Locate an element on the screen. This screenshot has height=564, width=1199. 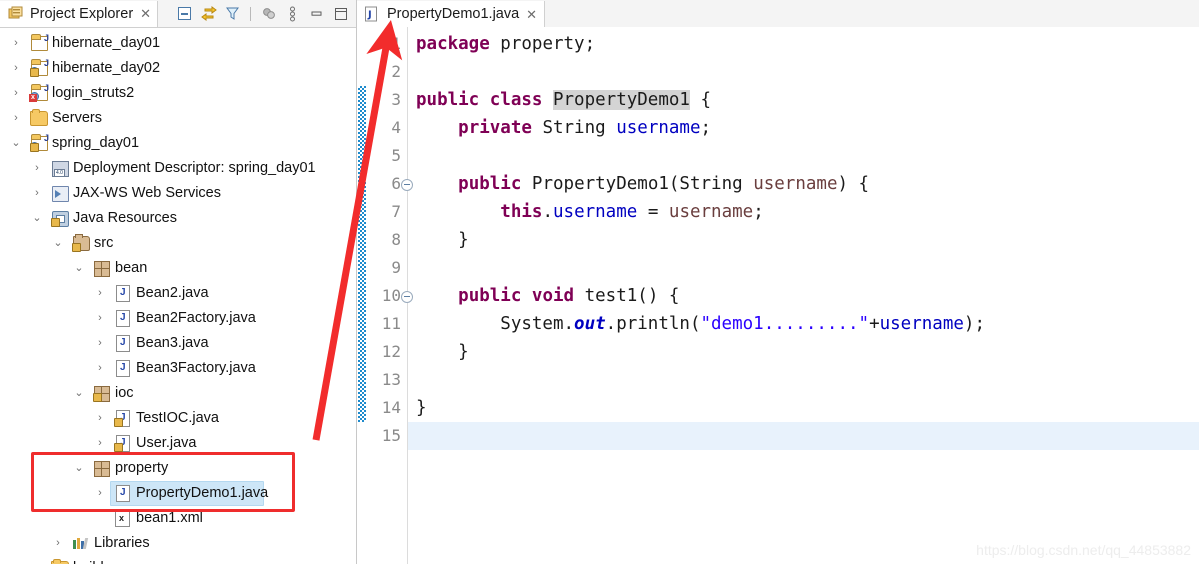
tree-item: ⌄ property is located at coordinates (178, 467).